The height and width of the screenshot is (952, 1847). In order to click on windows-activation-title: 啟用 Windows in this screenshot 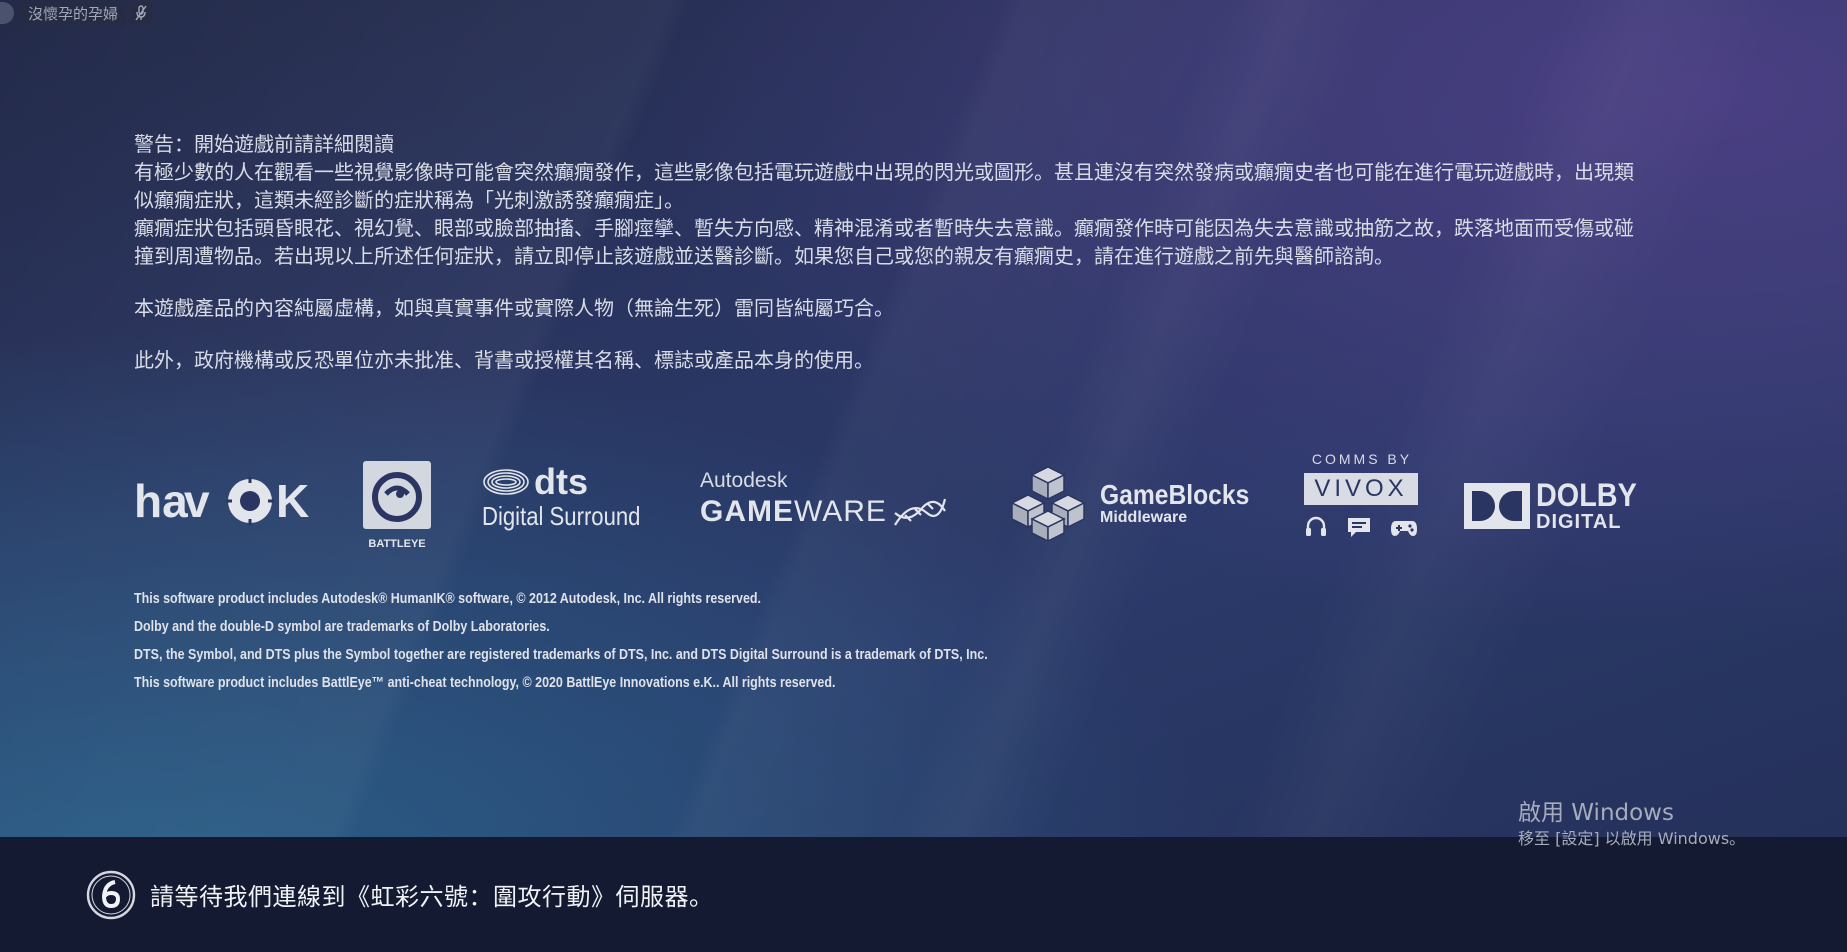, I will do `click(1596, 813)`.